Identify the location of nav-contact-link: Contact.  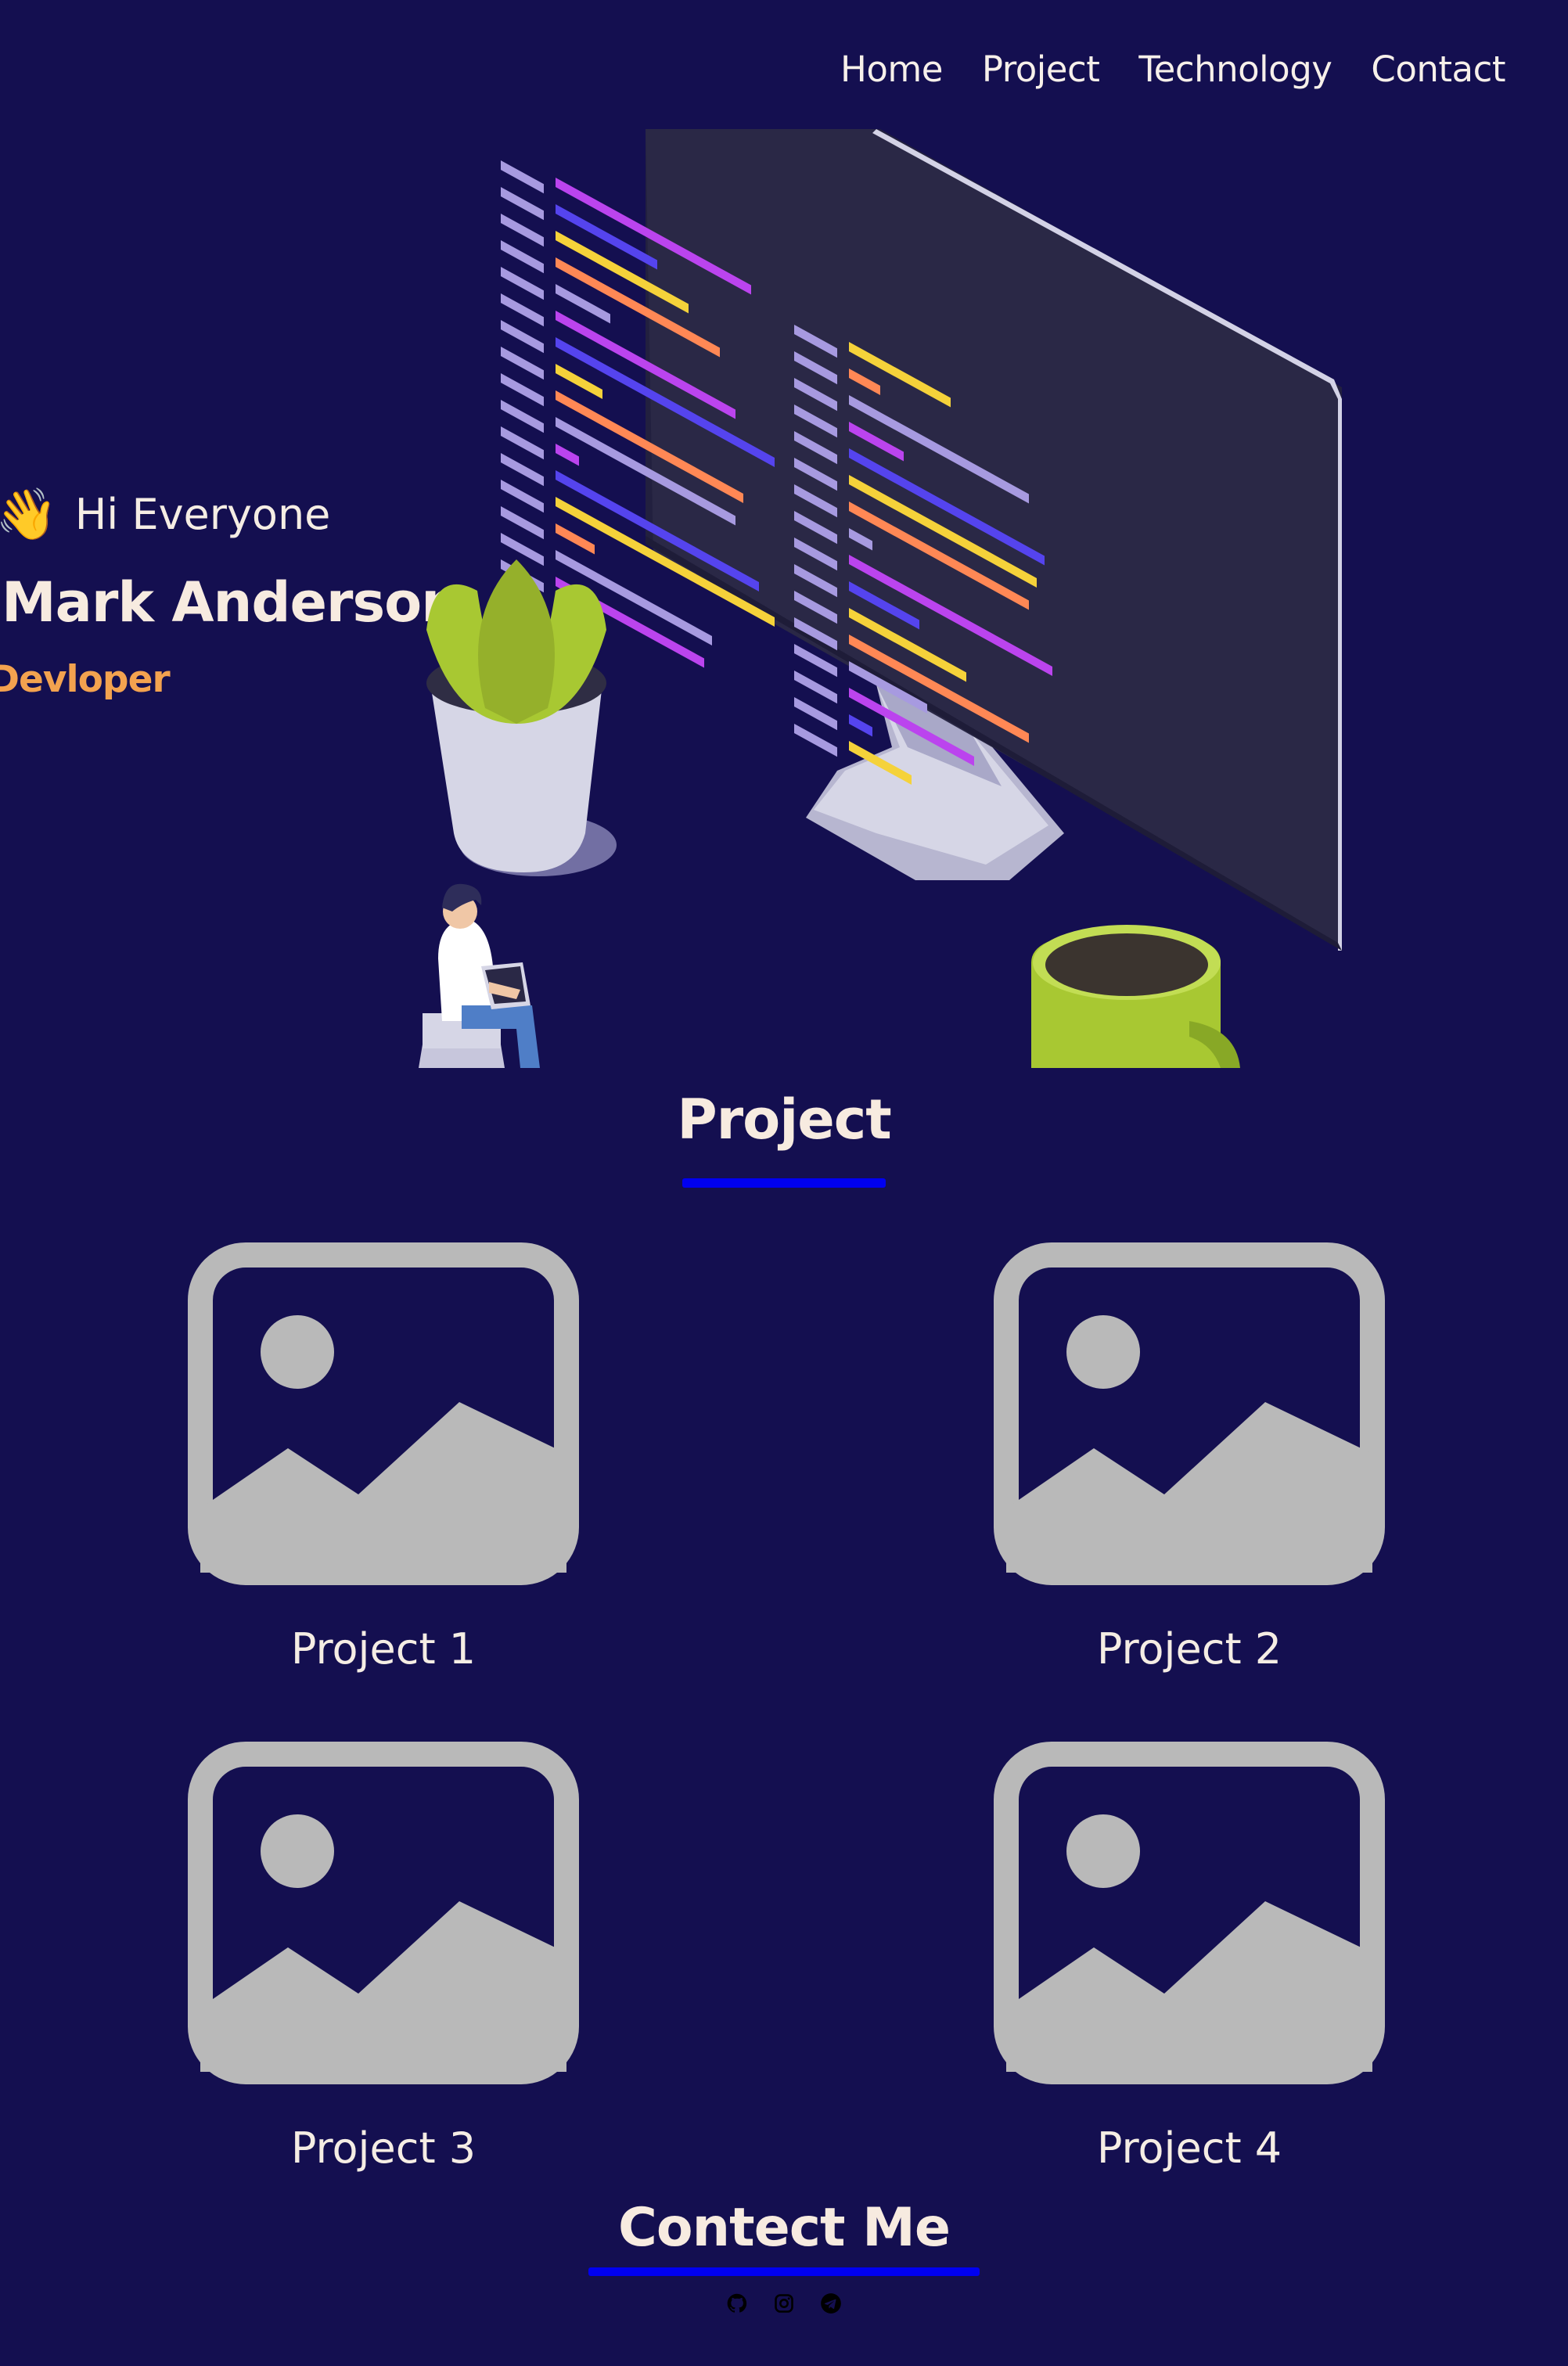
(1438, 70).